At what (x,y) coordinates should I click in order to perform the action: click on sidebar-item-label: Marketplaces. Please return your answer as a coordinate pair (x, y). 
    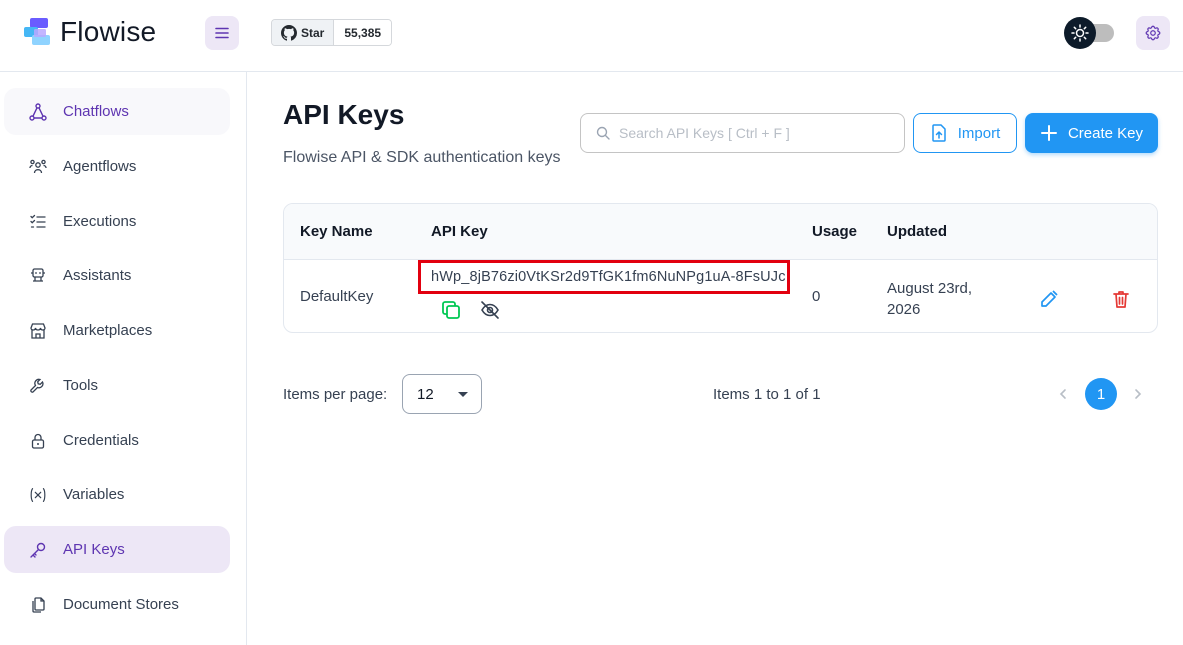
    Looking at the image, I should click on (108, 330).